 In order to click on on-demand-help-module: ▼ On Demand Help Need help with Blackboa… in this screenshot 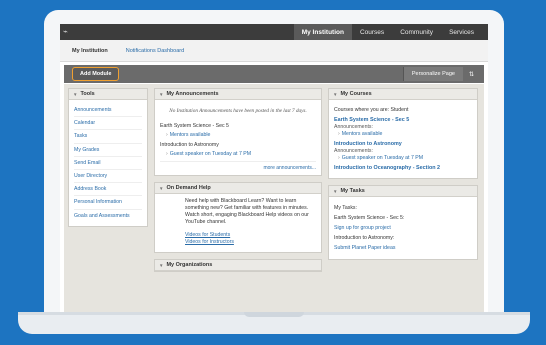, I will do `click(238, 218)`.